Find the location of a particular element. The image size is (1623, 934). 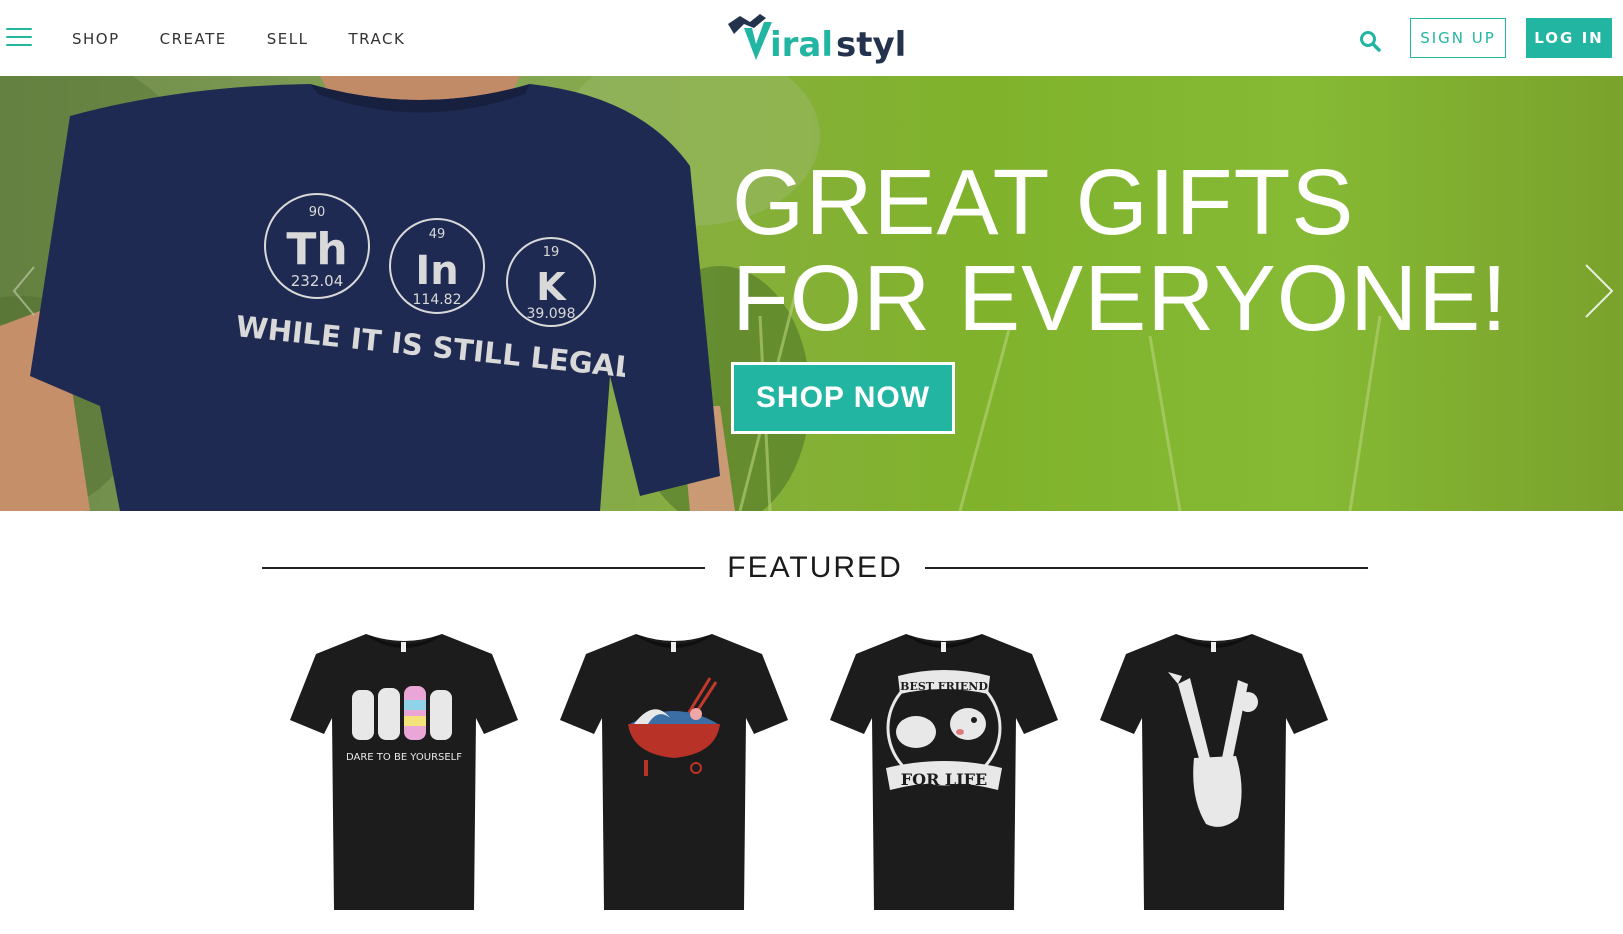

product-card-tigers: DARE TO BE YOURSELF is located at coordinates (404, 773).